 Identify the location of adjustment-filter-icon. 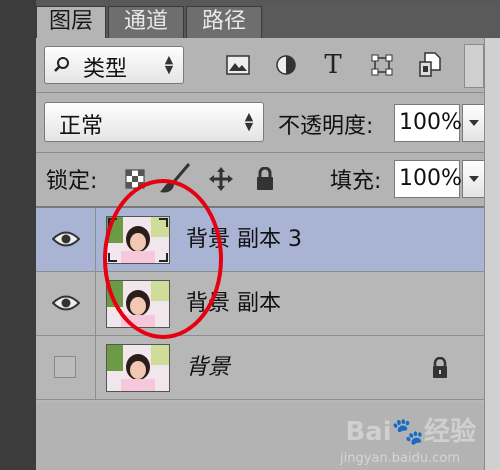
(286, 65).